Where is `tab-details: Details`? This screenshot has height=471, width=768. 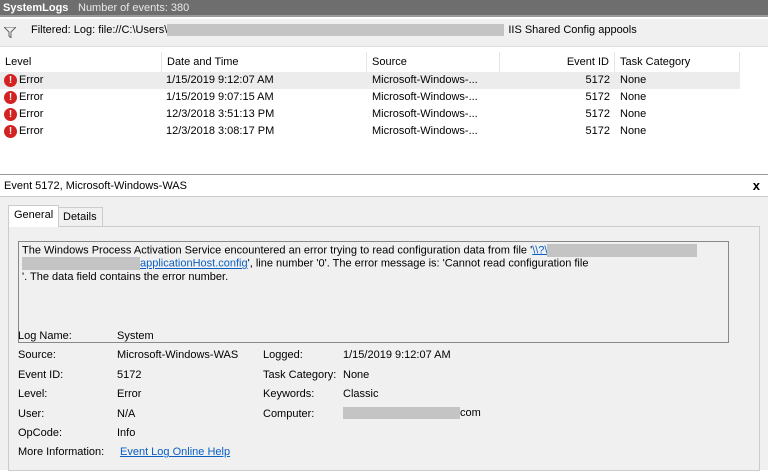 tab-details: Details is located at coordinates (80, 217).